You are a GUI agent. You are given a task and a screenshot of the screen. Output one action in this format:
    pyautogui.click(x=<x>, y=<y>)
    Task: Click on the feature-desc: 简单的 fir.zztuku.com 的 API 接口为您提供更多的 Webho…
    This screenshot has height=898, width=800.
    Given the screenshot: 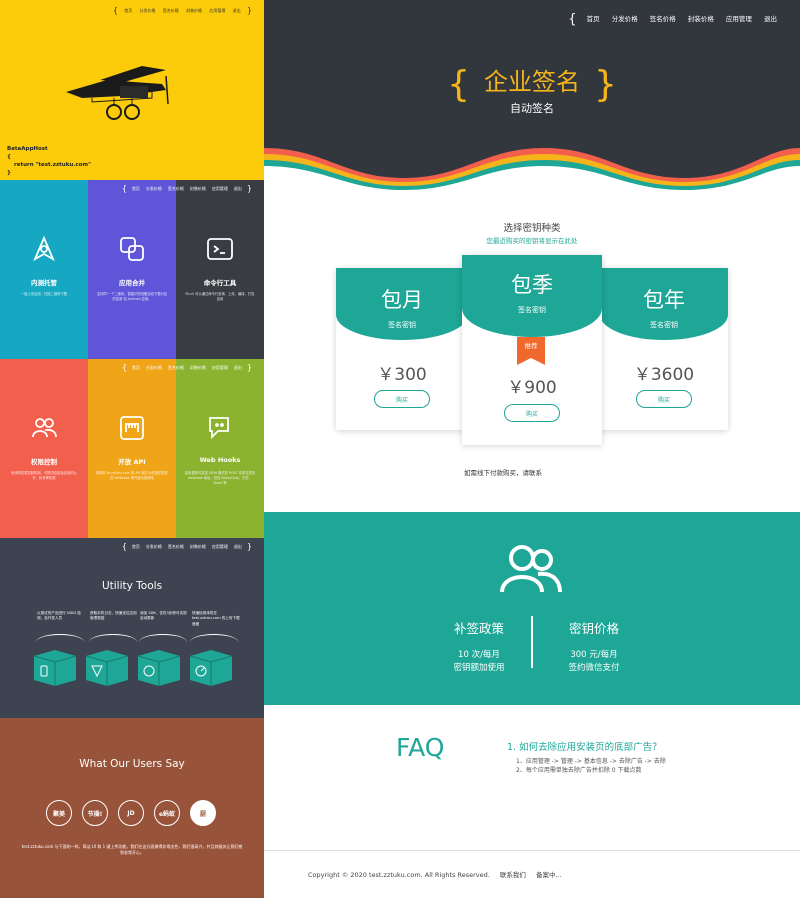 What is the action you would take?
    pyautogui.click(x=132, y=475)
    